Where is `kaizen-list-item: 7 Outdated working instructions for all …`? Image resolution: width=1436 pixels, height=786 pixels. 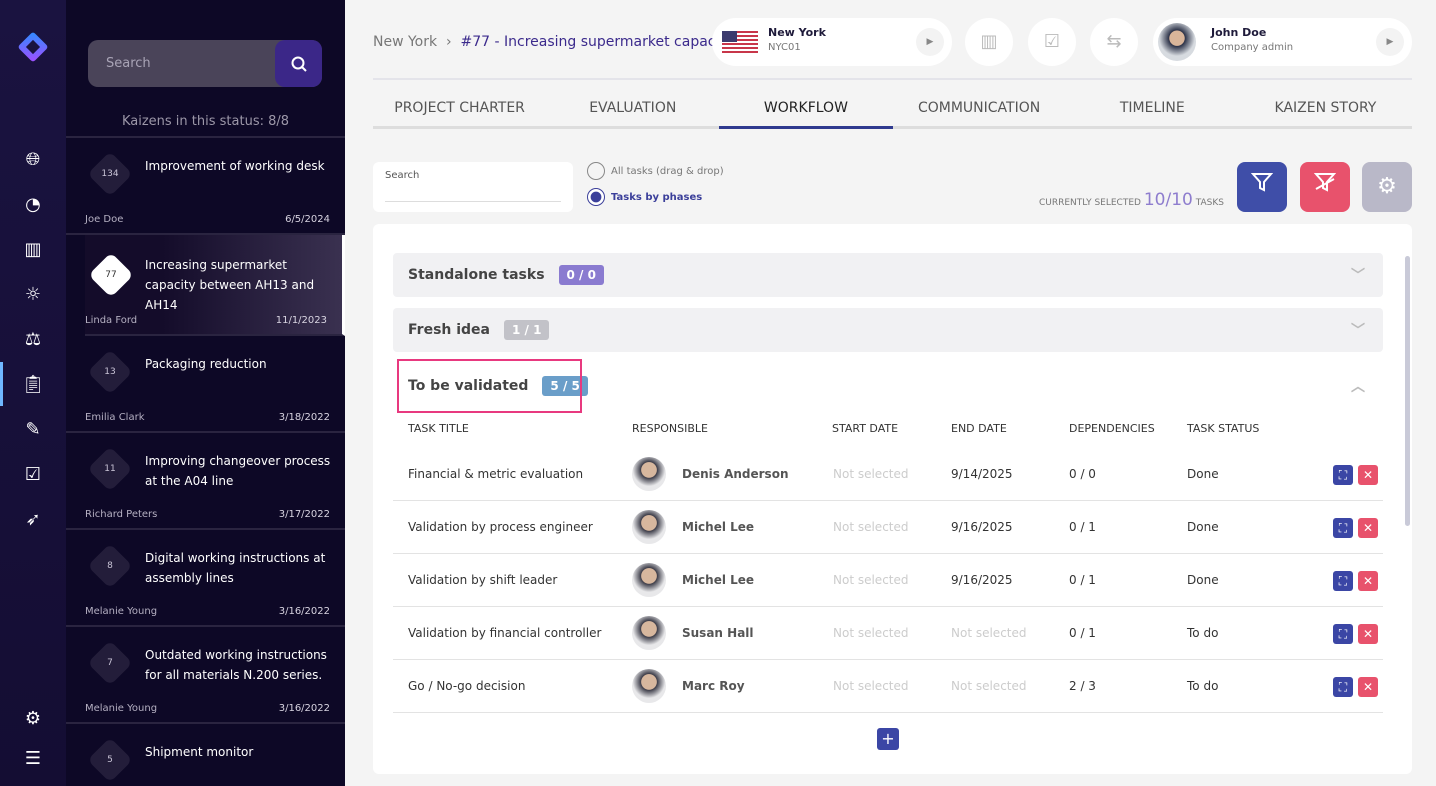 kaizen-list-item: 7 Outdated working instructions for all … is located at coordinates (205, 675).